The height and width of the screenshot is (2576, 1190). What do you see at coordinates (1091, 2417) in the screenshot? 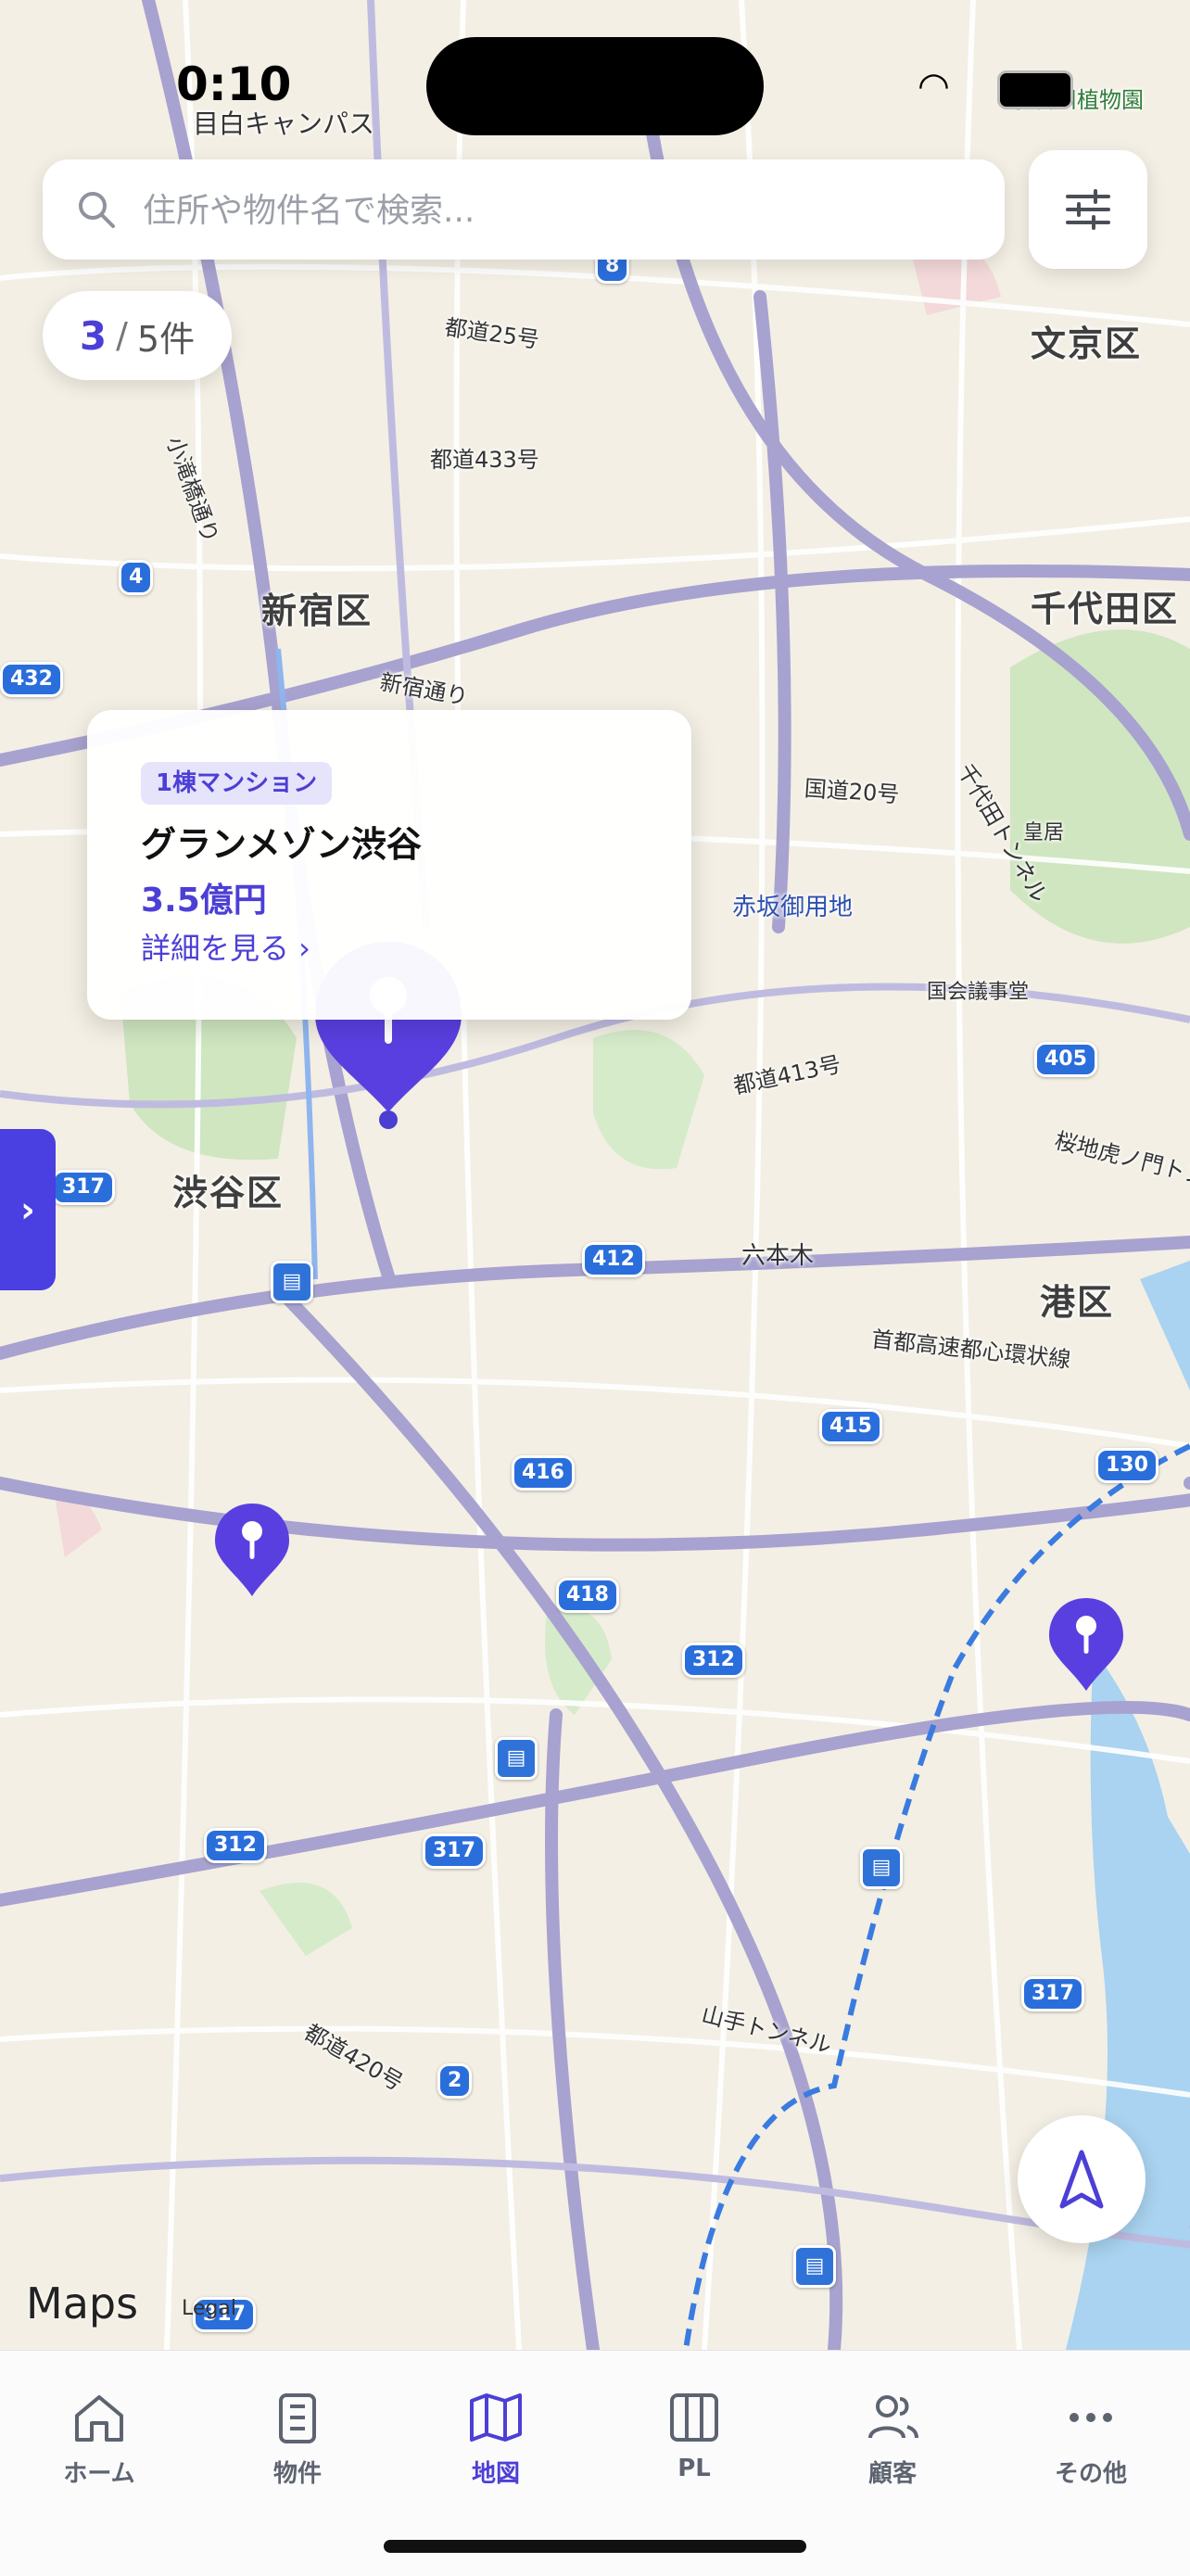
I see `more-icon` at bounding box center [1091, 2417].